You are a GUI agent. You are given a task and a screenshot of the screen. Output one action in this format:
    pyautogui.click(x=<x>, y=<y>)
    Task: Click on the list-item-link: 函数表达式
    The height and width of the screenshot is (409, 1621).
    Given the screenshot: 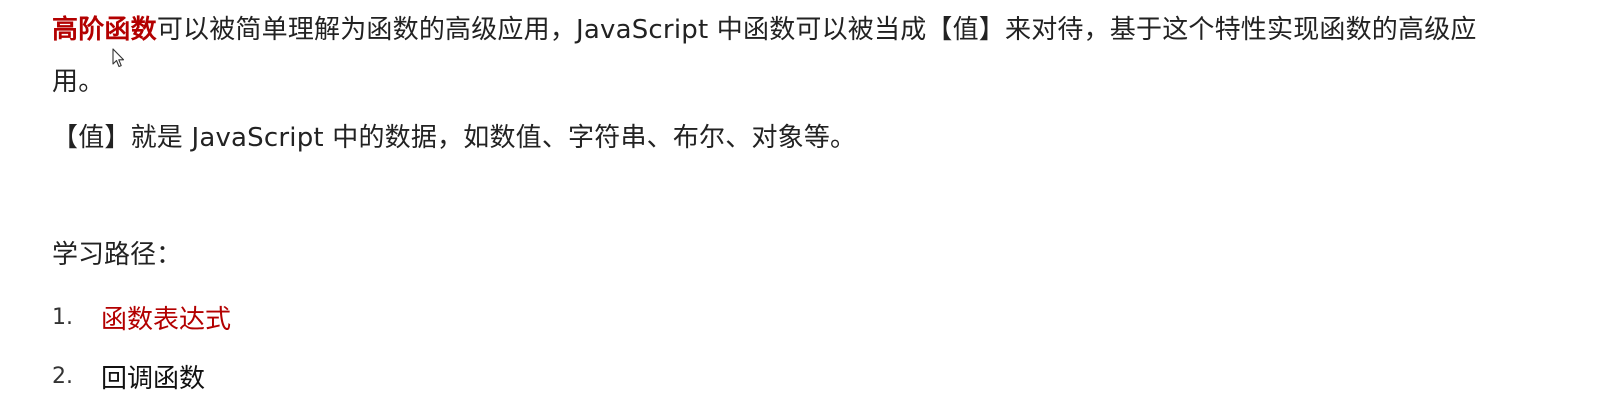 What is the action you would take?
    pyautogui.click(x=166, y=317)
    